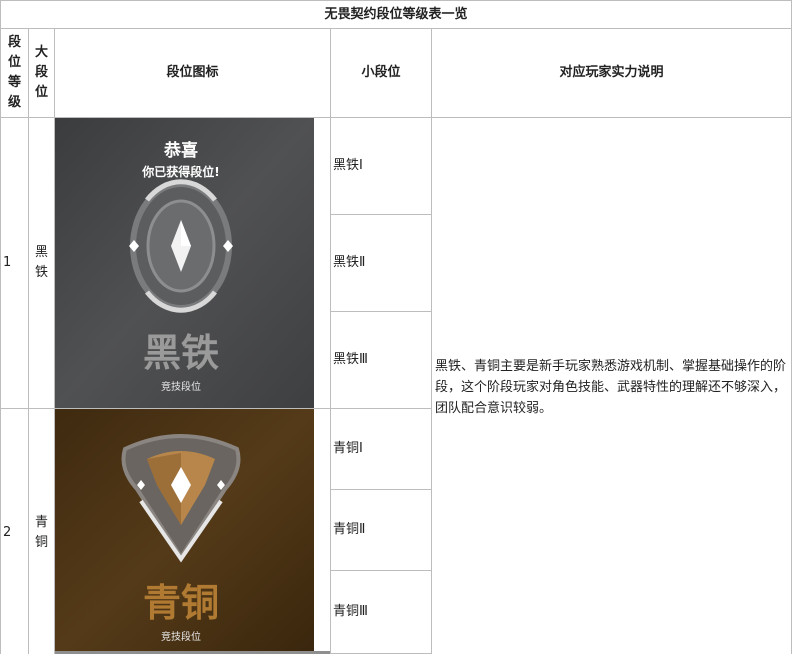 The width and height of the screenshot is (792, 654). I want to click on iron-congrats-text: 恭喜, so click(180, 150).